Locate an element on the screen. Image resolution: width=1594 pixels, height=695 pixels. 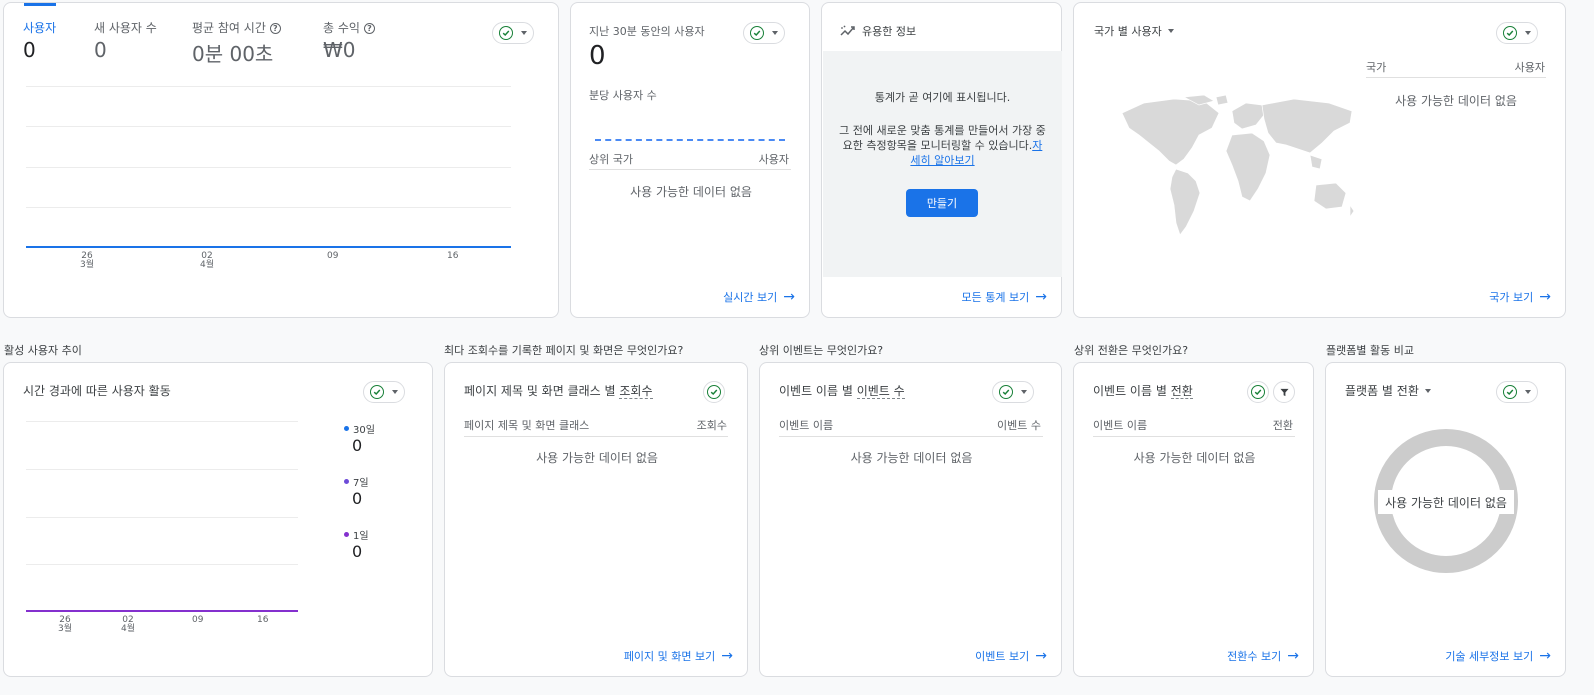
view-events-link: 이벤트 보기 → is located at coordinates (1011, 656).